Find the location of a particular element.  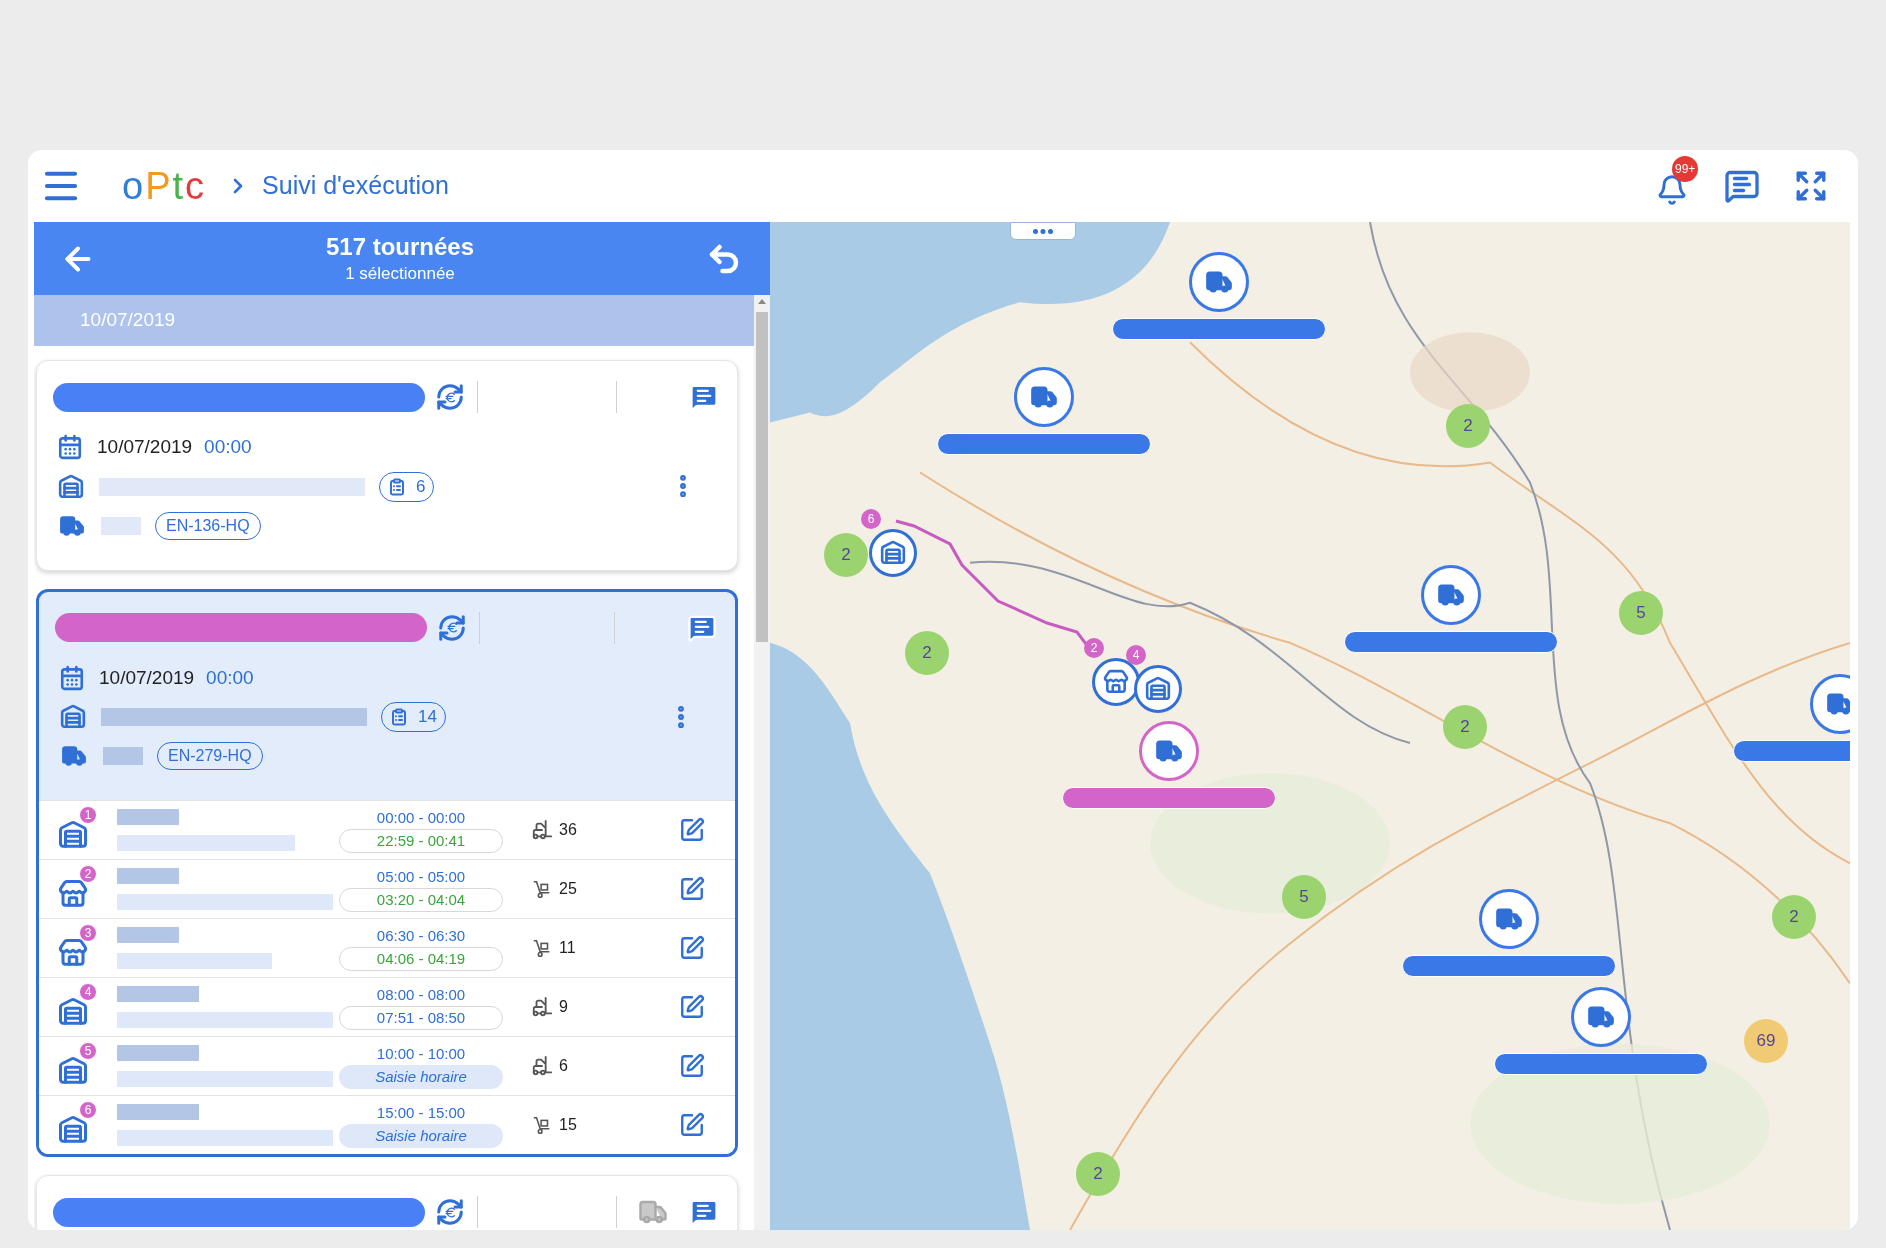

panel-subtitle: 1 sélectionnée is located at coordinates (400, 273).